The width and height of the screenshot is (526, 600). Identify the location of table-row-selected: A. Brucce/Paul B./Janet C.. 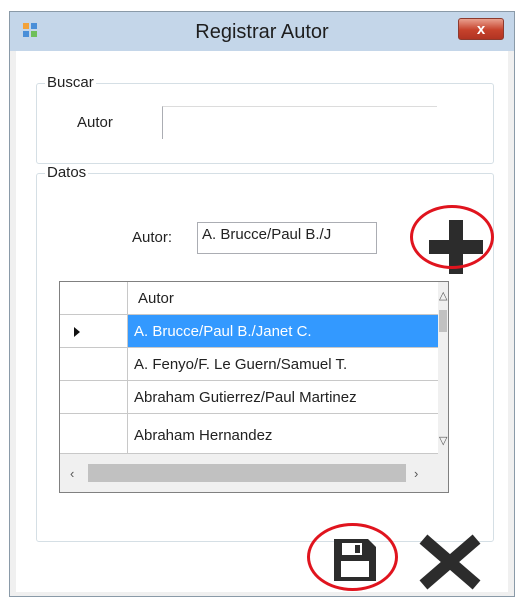
(283, 331).